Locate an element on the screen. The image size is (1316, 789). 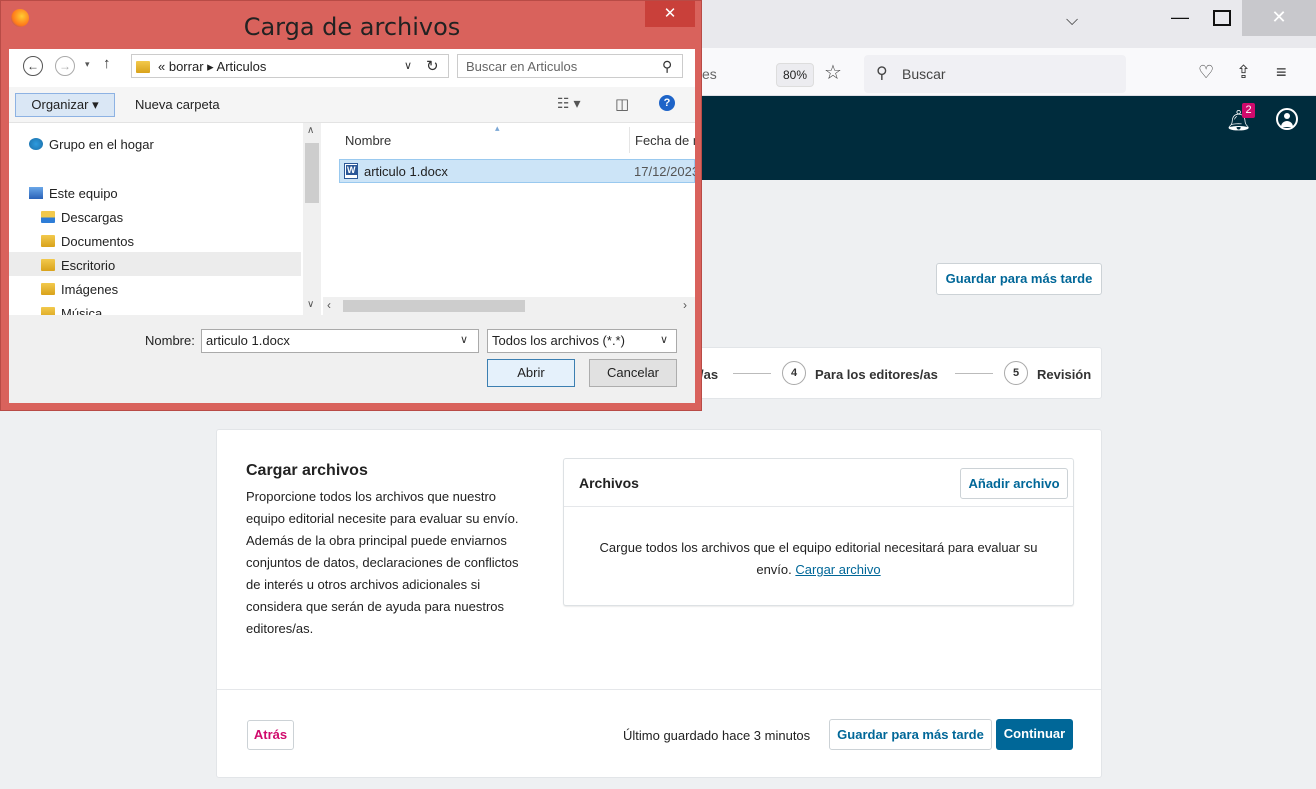
forward-arrow-icon: → is located at coordinates (65, 66).